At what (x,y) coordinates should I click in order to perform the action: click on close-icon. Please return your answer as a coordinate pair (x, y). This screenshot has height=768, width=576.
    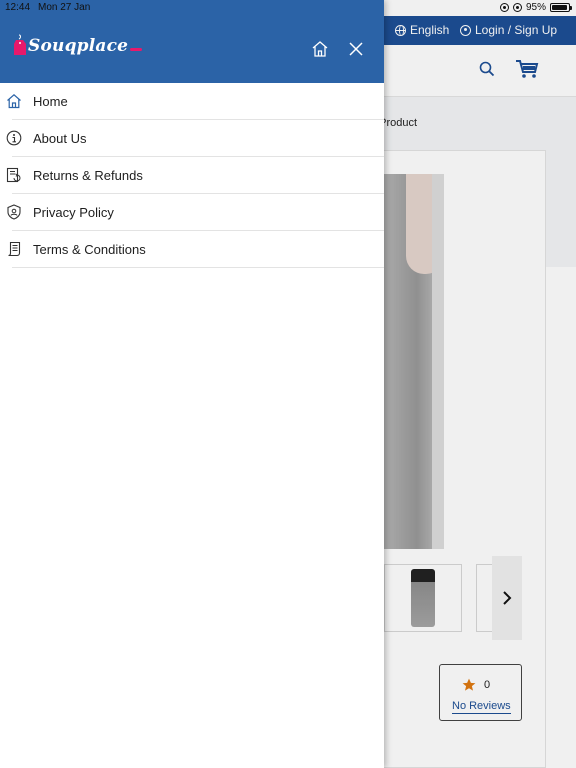
    Looking at the image, I should click on (356, 49).